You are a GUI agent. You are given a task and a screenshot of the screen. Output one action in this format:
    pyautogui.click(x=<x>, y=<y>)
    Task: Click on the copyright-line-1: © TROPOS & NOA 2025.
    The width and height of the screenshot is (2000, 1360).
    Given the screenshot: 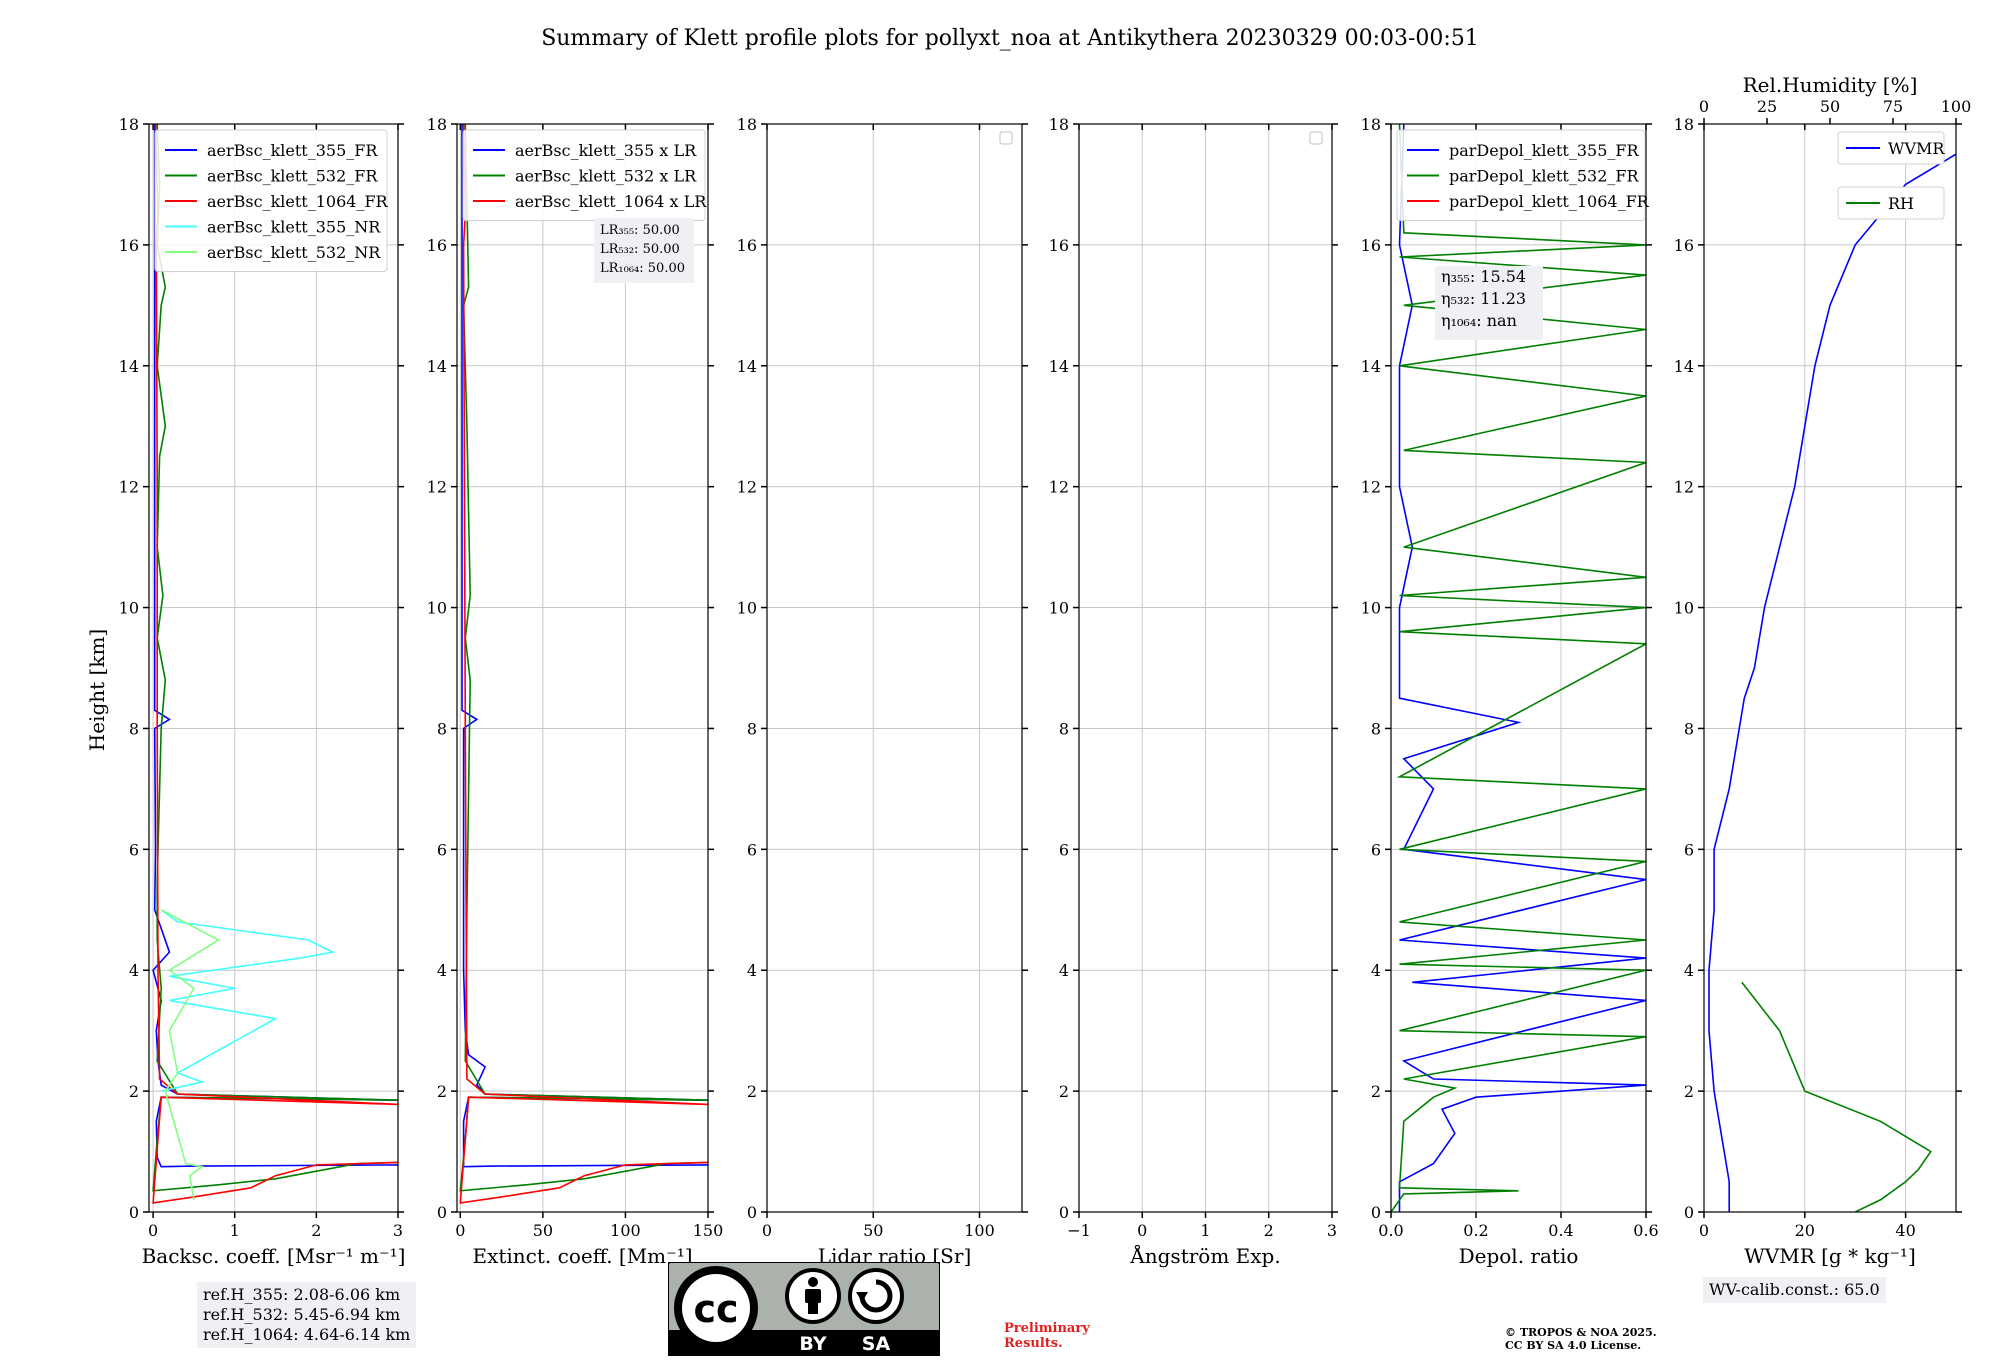 What is the action you would take?
    pyautogui.click(x=1581, y=1332)
    